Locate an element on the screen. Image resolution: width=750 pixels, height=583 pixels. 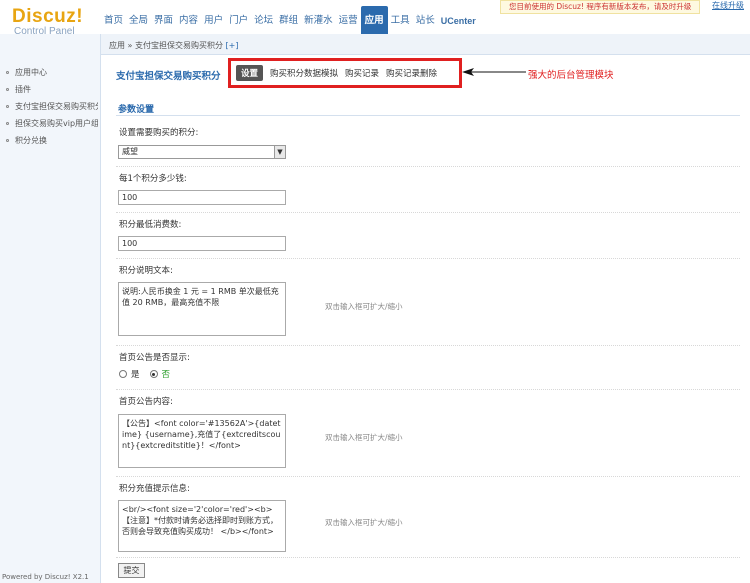
price-input: 100 is located at coordinates (202, 197).